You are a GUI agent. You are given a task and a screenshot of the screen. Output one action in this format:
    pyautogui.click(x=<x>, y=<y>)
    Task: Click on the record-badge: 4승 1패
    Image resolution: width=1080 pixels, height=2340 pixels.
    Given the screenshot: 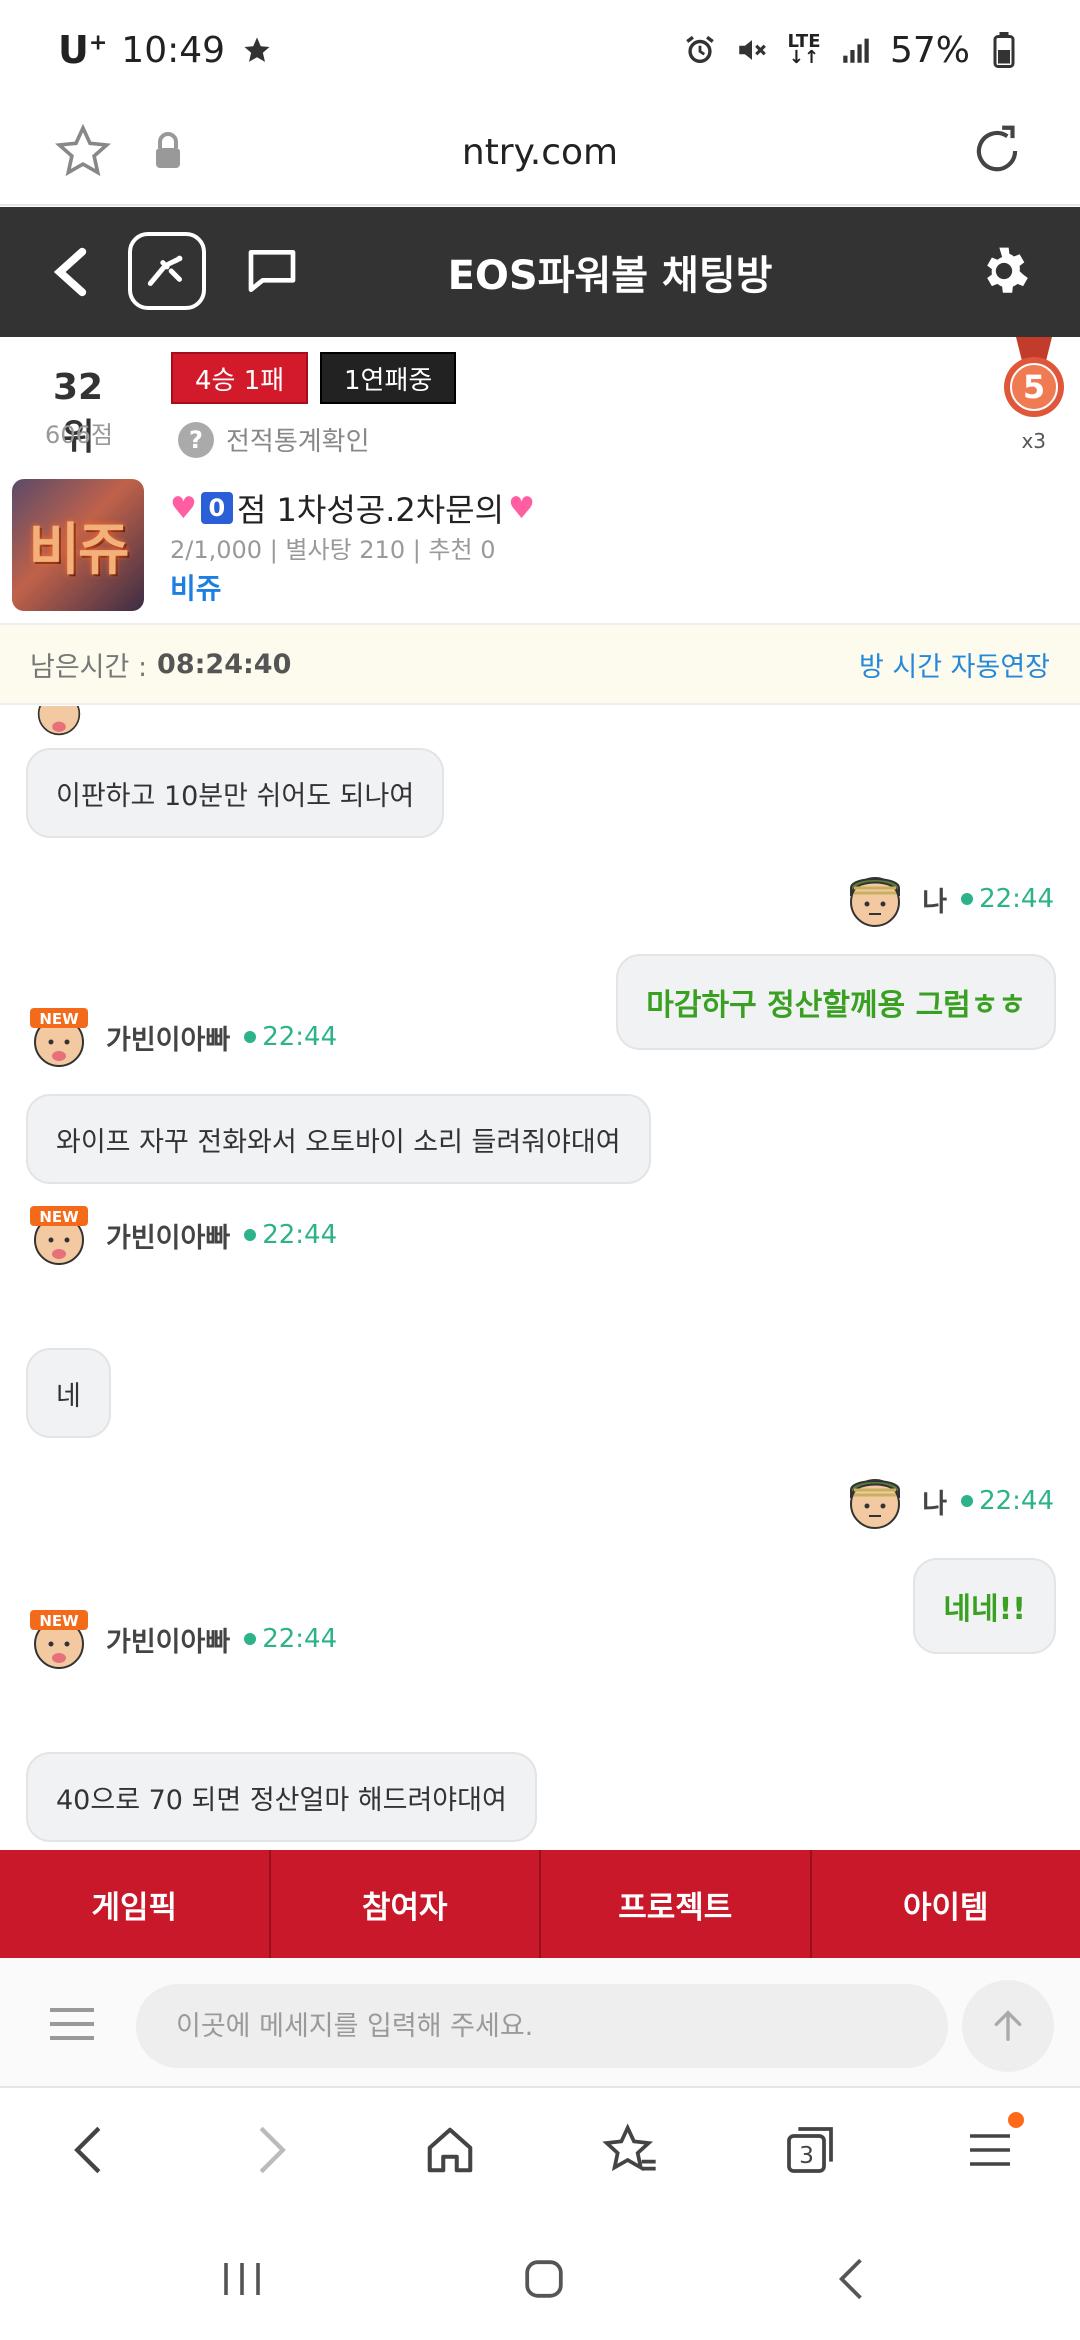 What is the action you would take?
    pyautogui.click(x=240, y=378)
    